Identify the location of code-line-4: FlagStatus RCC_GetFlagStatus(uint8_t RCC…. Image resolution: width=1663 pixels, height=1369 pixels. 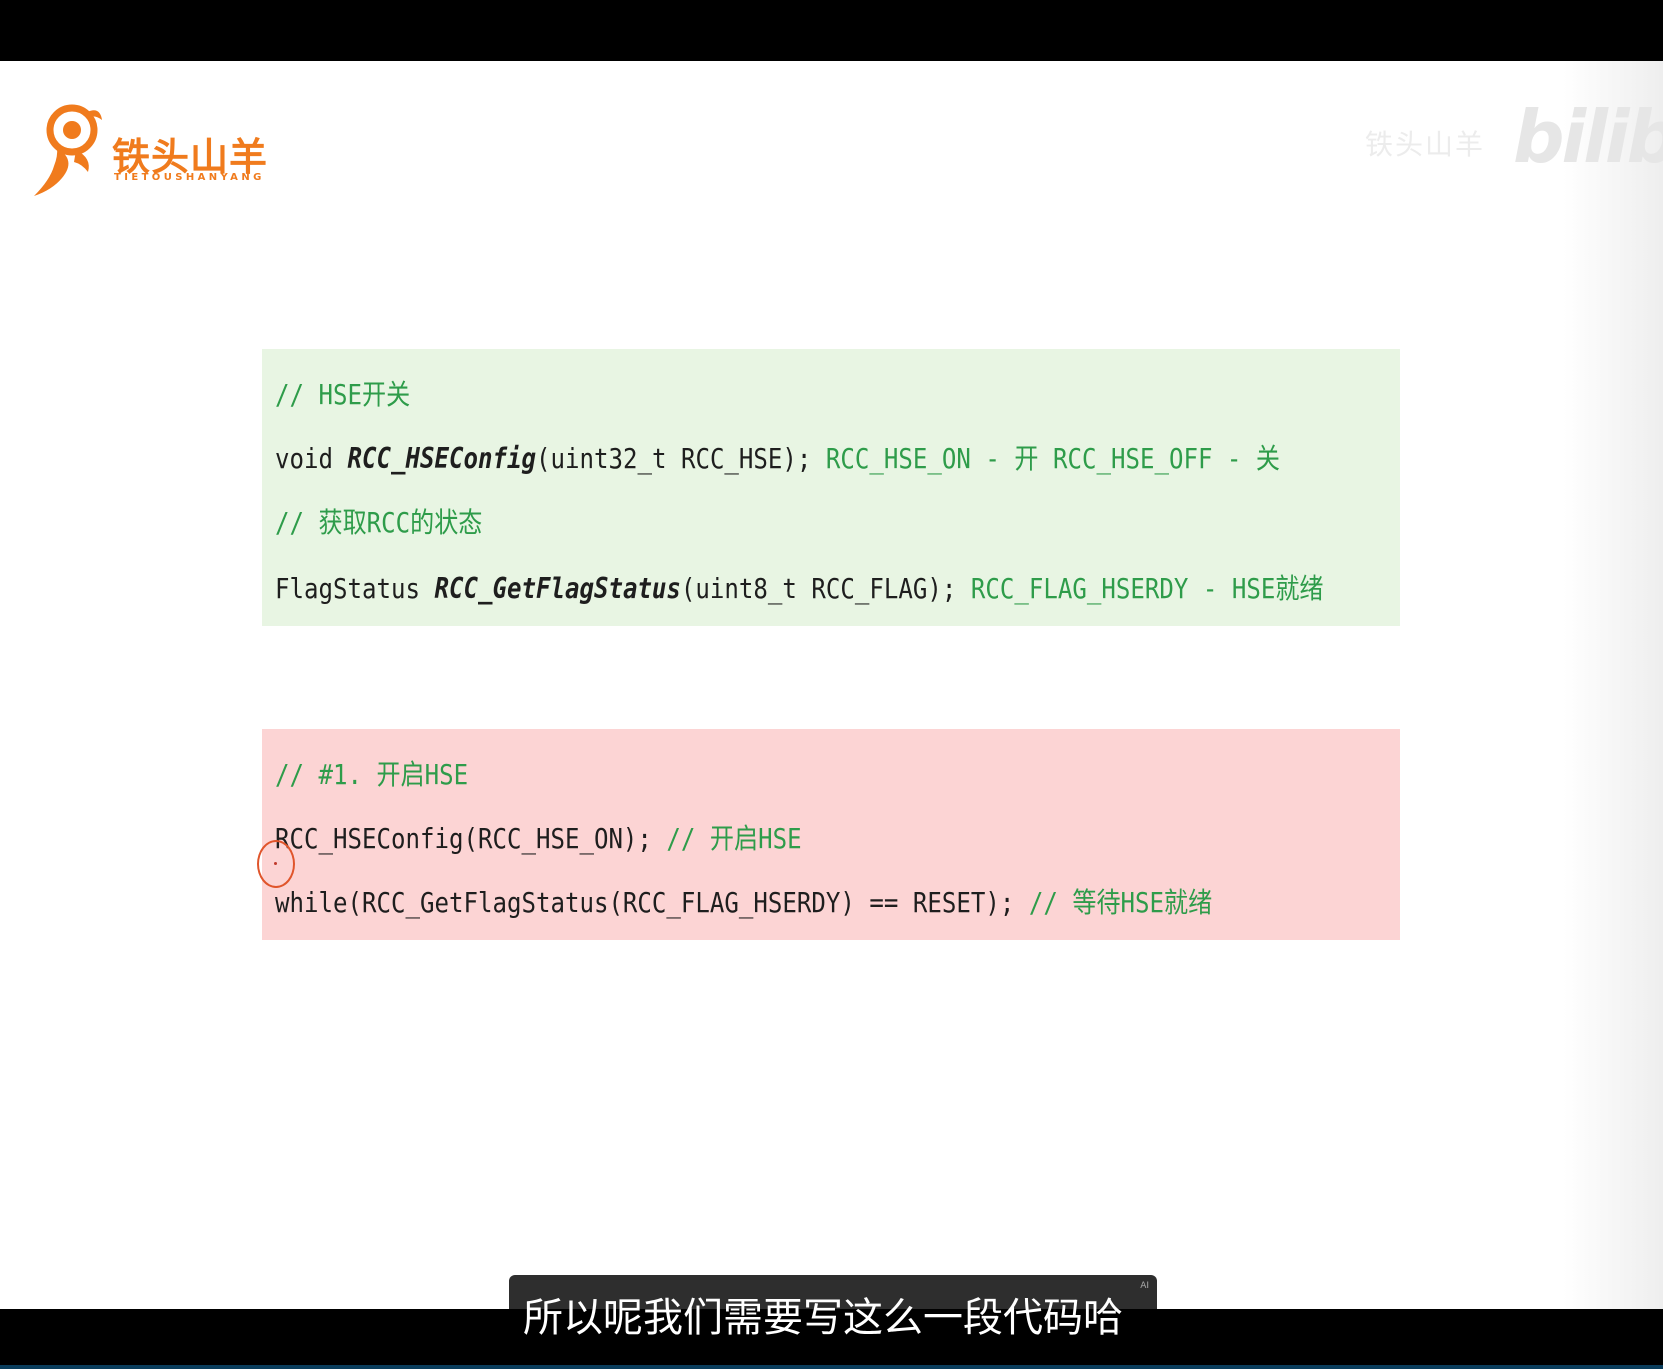
(799, 587).